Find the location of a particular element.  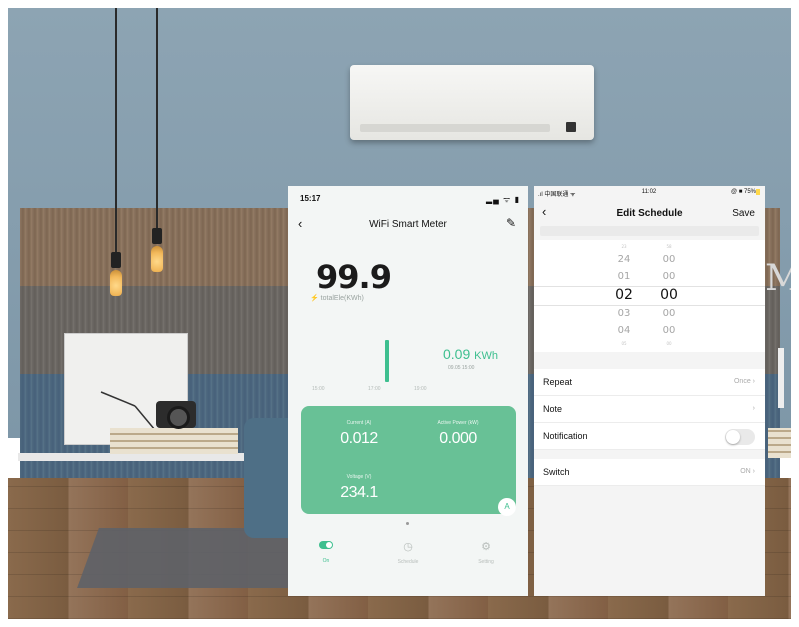

clock-icon: ◷ is located at coordinates (408, 547).